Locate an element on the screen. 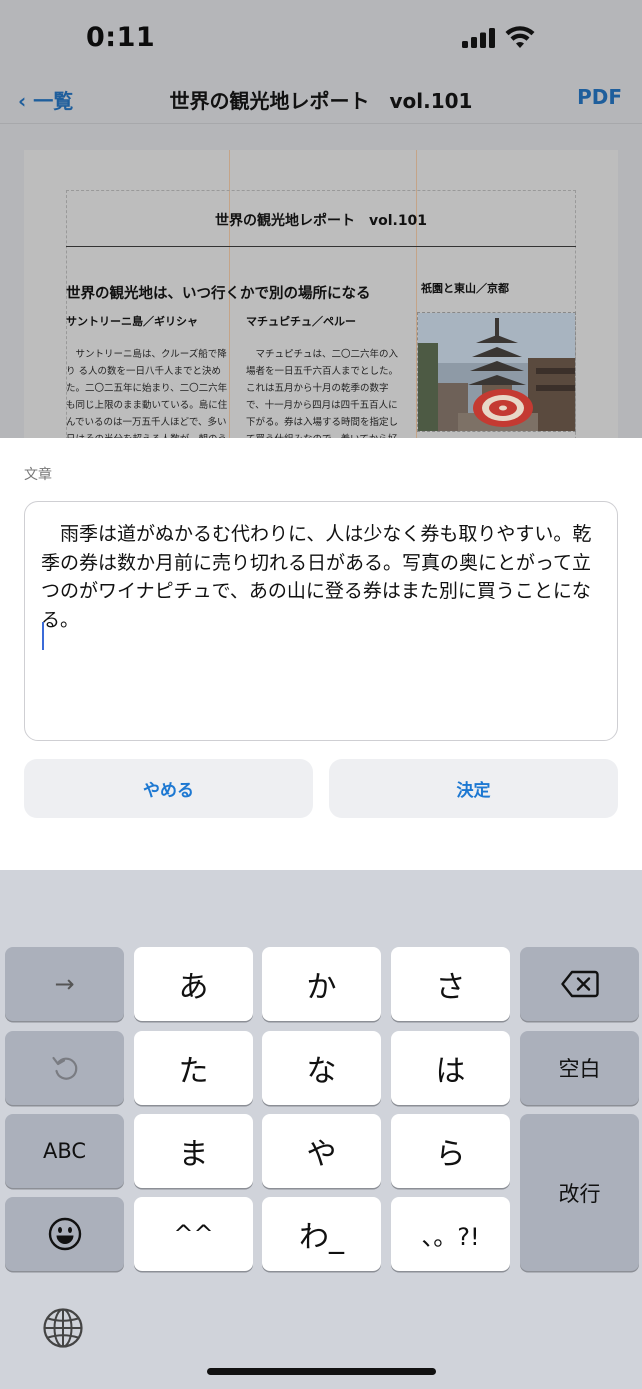 Image resolution: width=642 pixels, height=1389 pixels. navigation-bar: ‹ 一覧 世界の観光地レポート vol.101 PDF is located at coordinates (321, 98).